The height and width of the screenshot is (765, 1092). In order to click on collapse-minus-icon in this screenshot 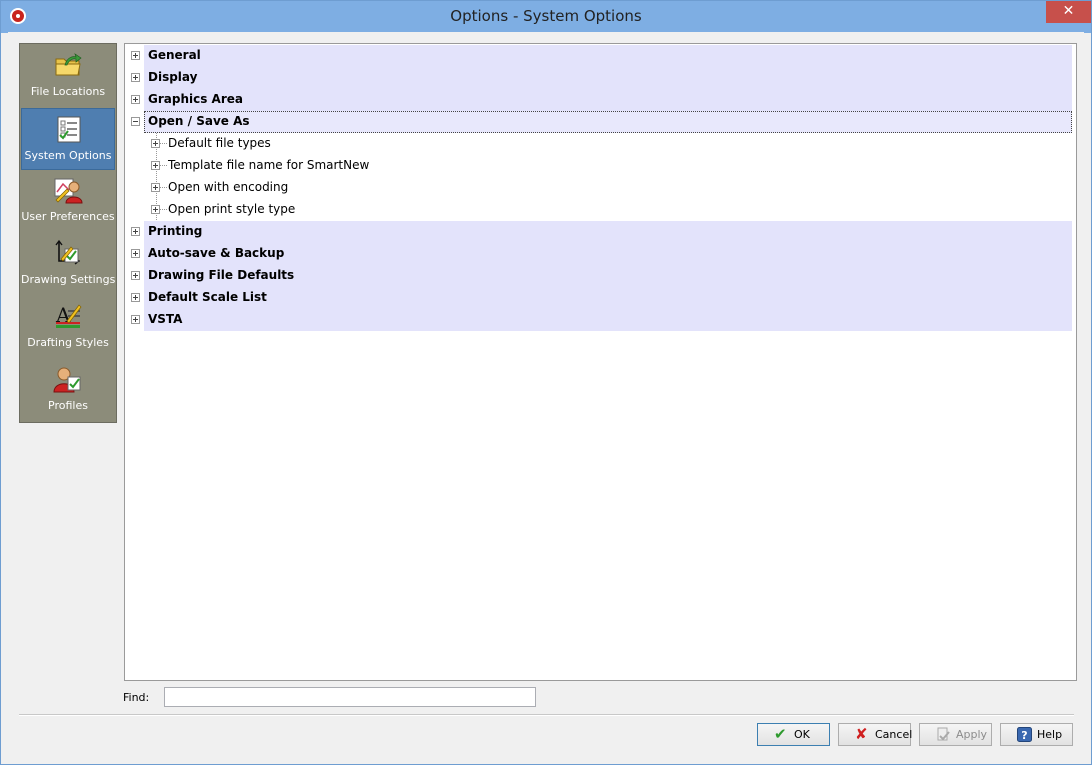, I will do `click(135, 121)`.